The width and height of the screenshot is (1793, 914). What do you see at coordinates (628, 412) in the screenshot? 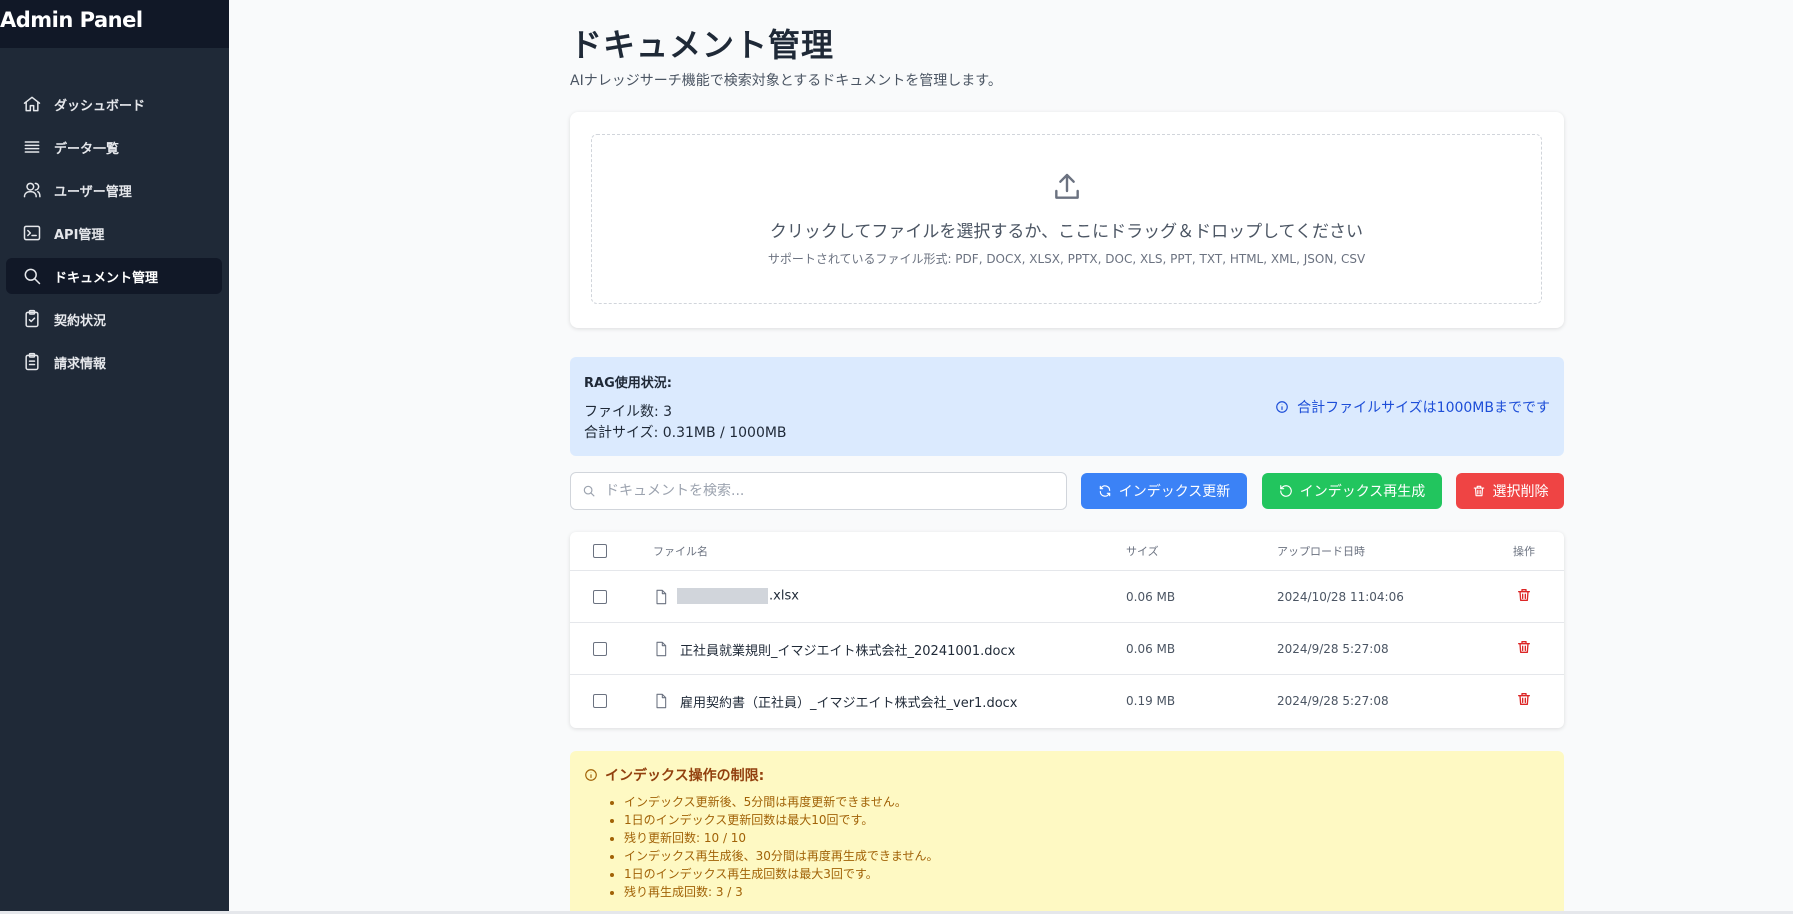
I see `usage-file-count: ファイル数: 3` at bounding box center [628, 412].